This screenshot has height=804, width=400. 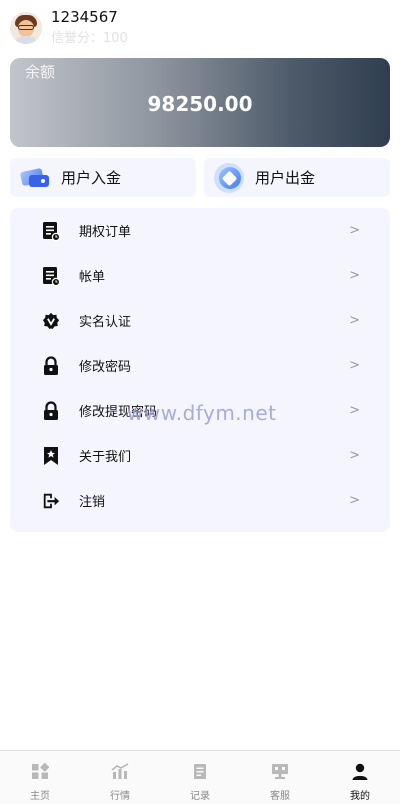 I want to click on menu-label: 帐单, so click(x=92, y=277).